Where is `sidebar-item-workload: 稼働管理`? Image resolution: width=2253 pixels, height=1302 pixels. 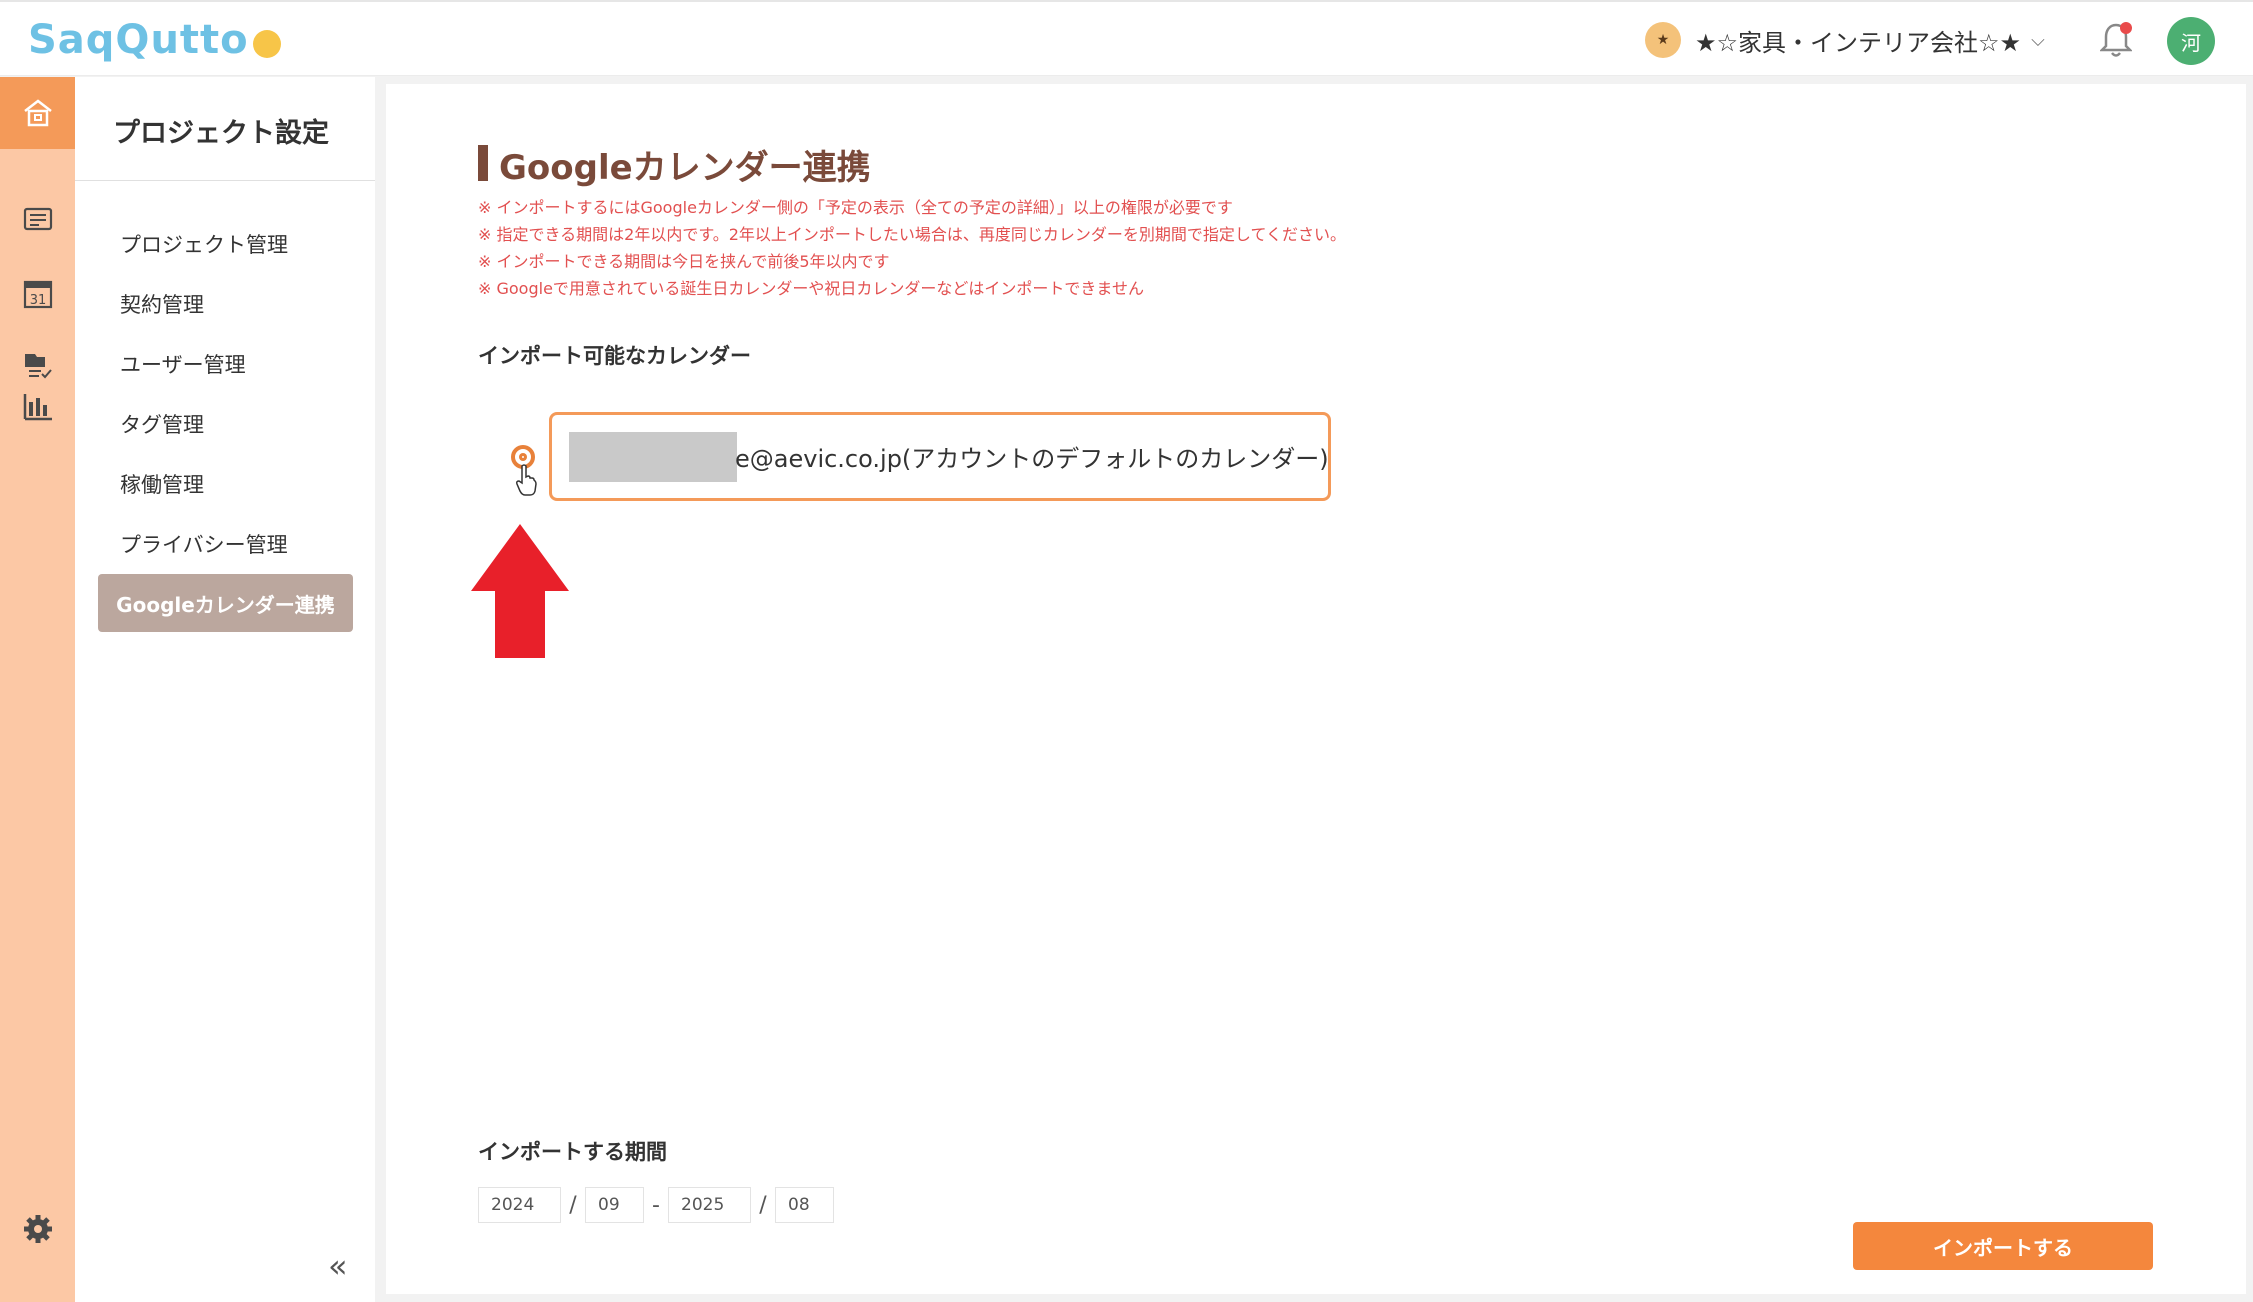 sidebar-item-workload: 稼働管理 is located at coordinates (162, 484).